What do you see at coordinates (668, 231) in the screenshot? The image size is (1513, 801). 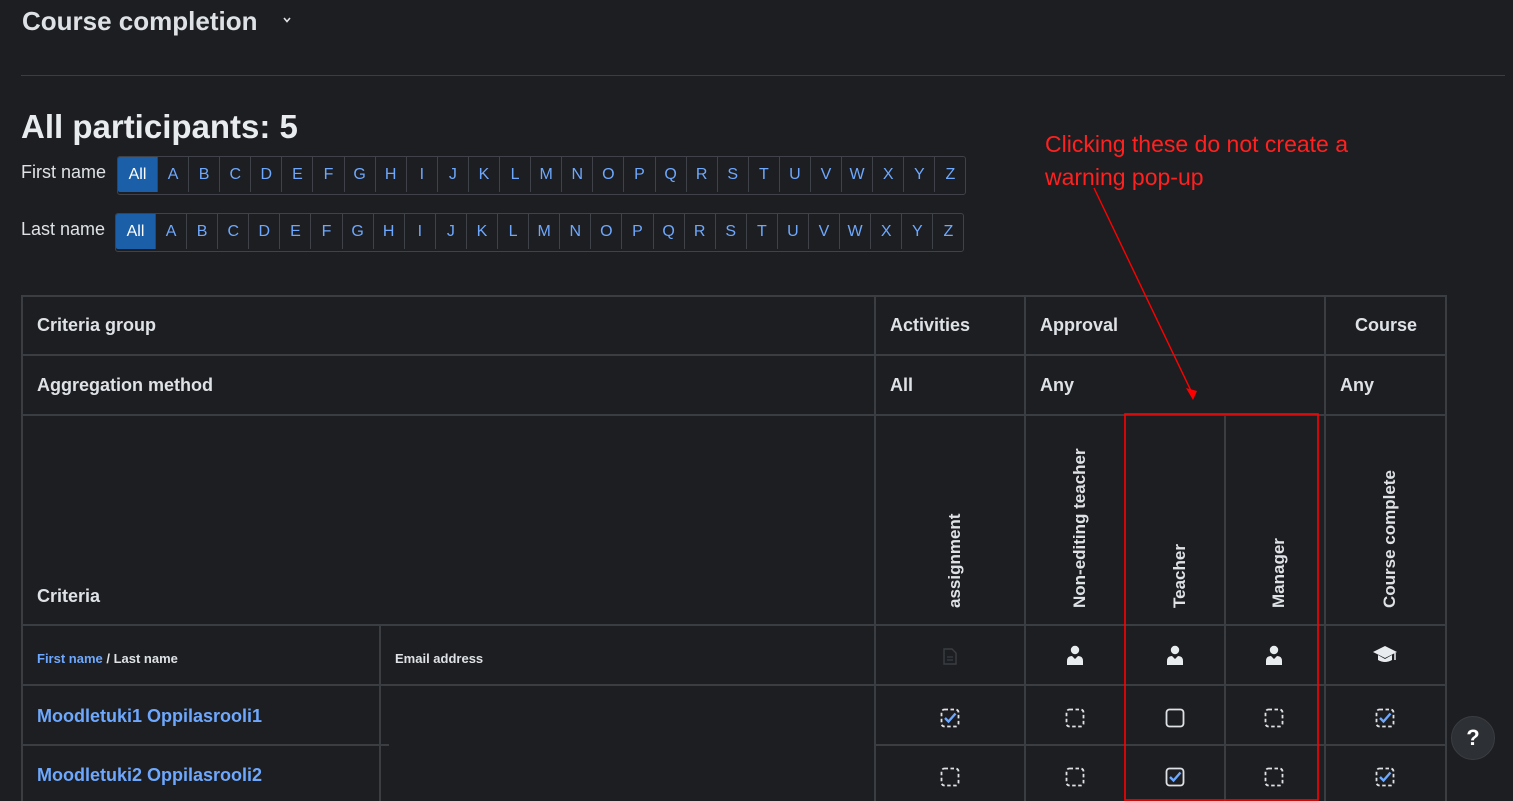 I see `last-name-initial-q: Q` at bounding box center [668, 231].